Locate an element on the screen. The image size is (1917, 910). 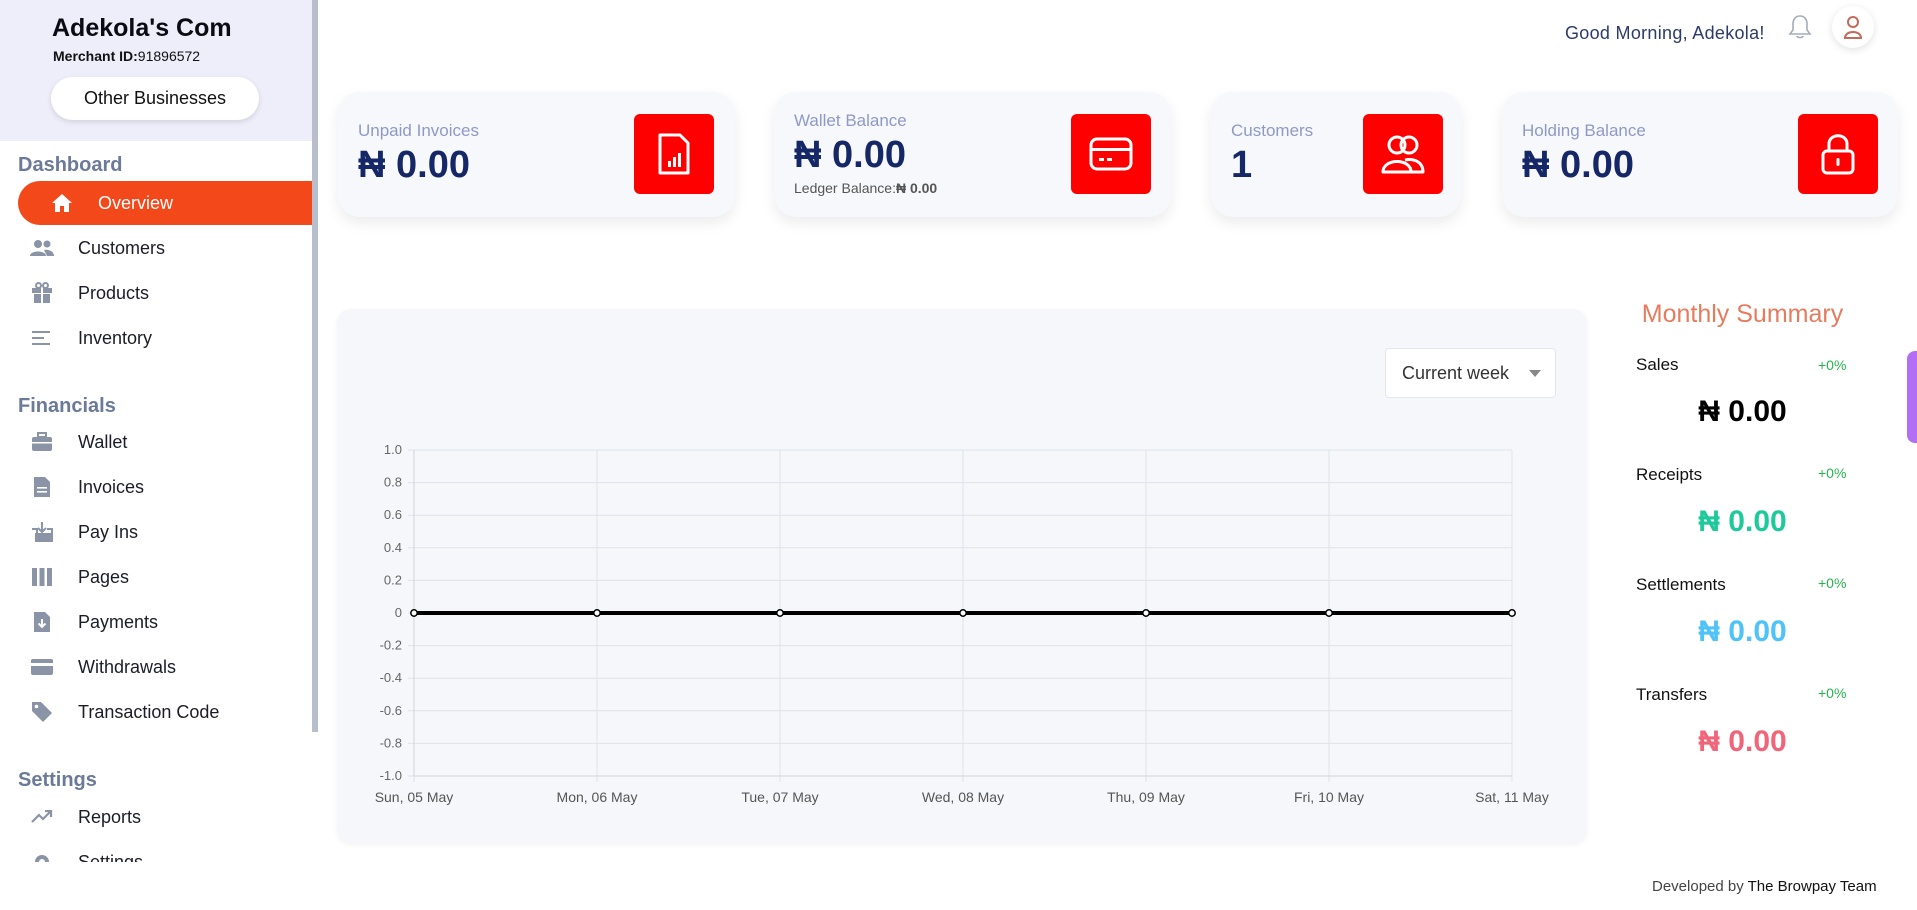
x-tick-label: Sat, 11 May is located at coordinates (1512, 797).